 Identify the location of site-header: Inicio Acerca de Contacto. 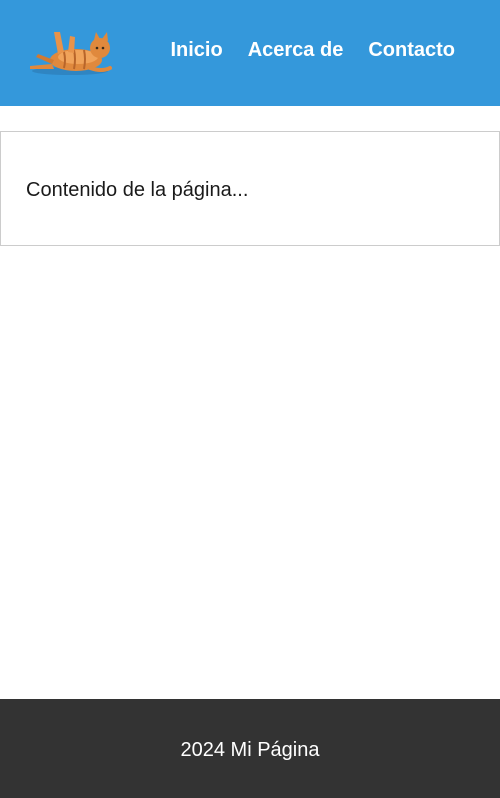
(250, 53).